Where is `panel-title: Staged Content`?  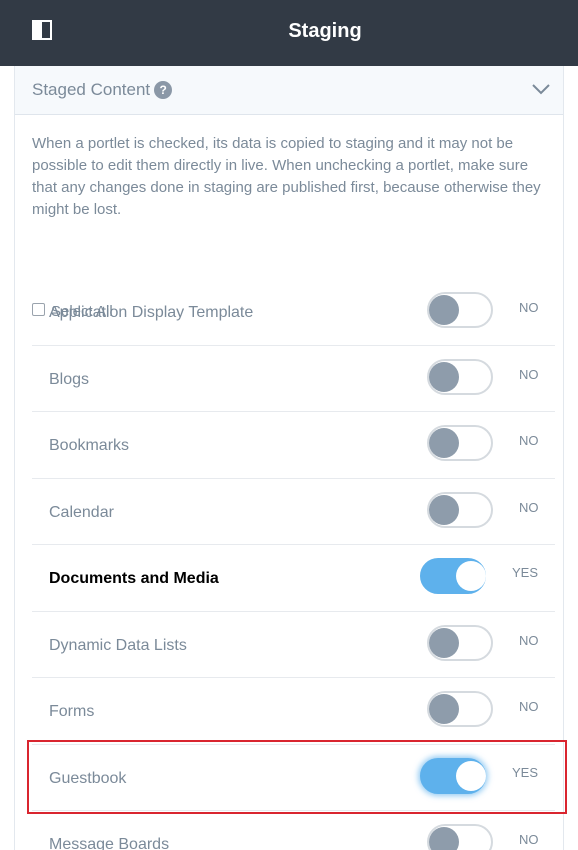
panel-title: Staged Content is located at coordinates (91, 89).